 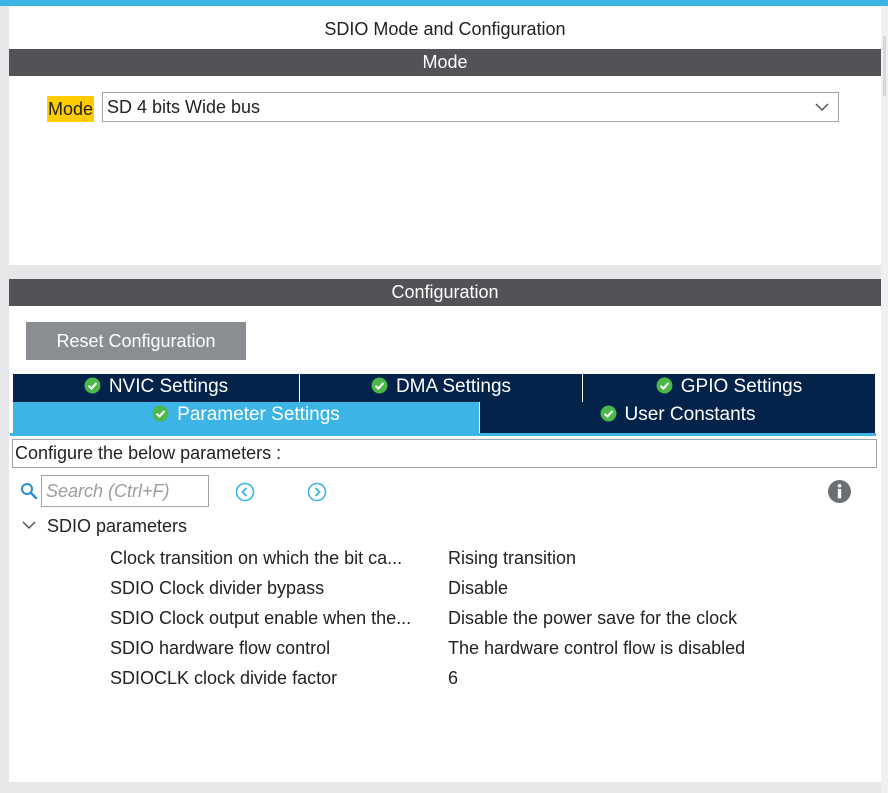 I want to click on tabs-underline, so click(x=443, y=434).